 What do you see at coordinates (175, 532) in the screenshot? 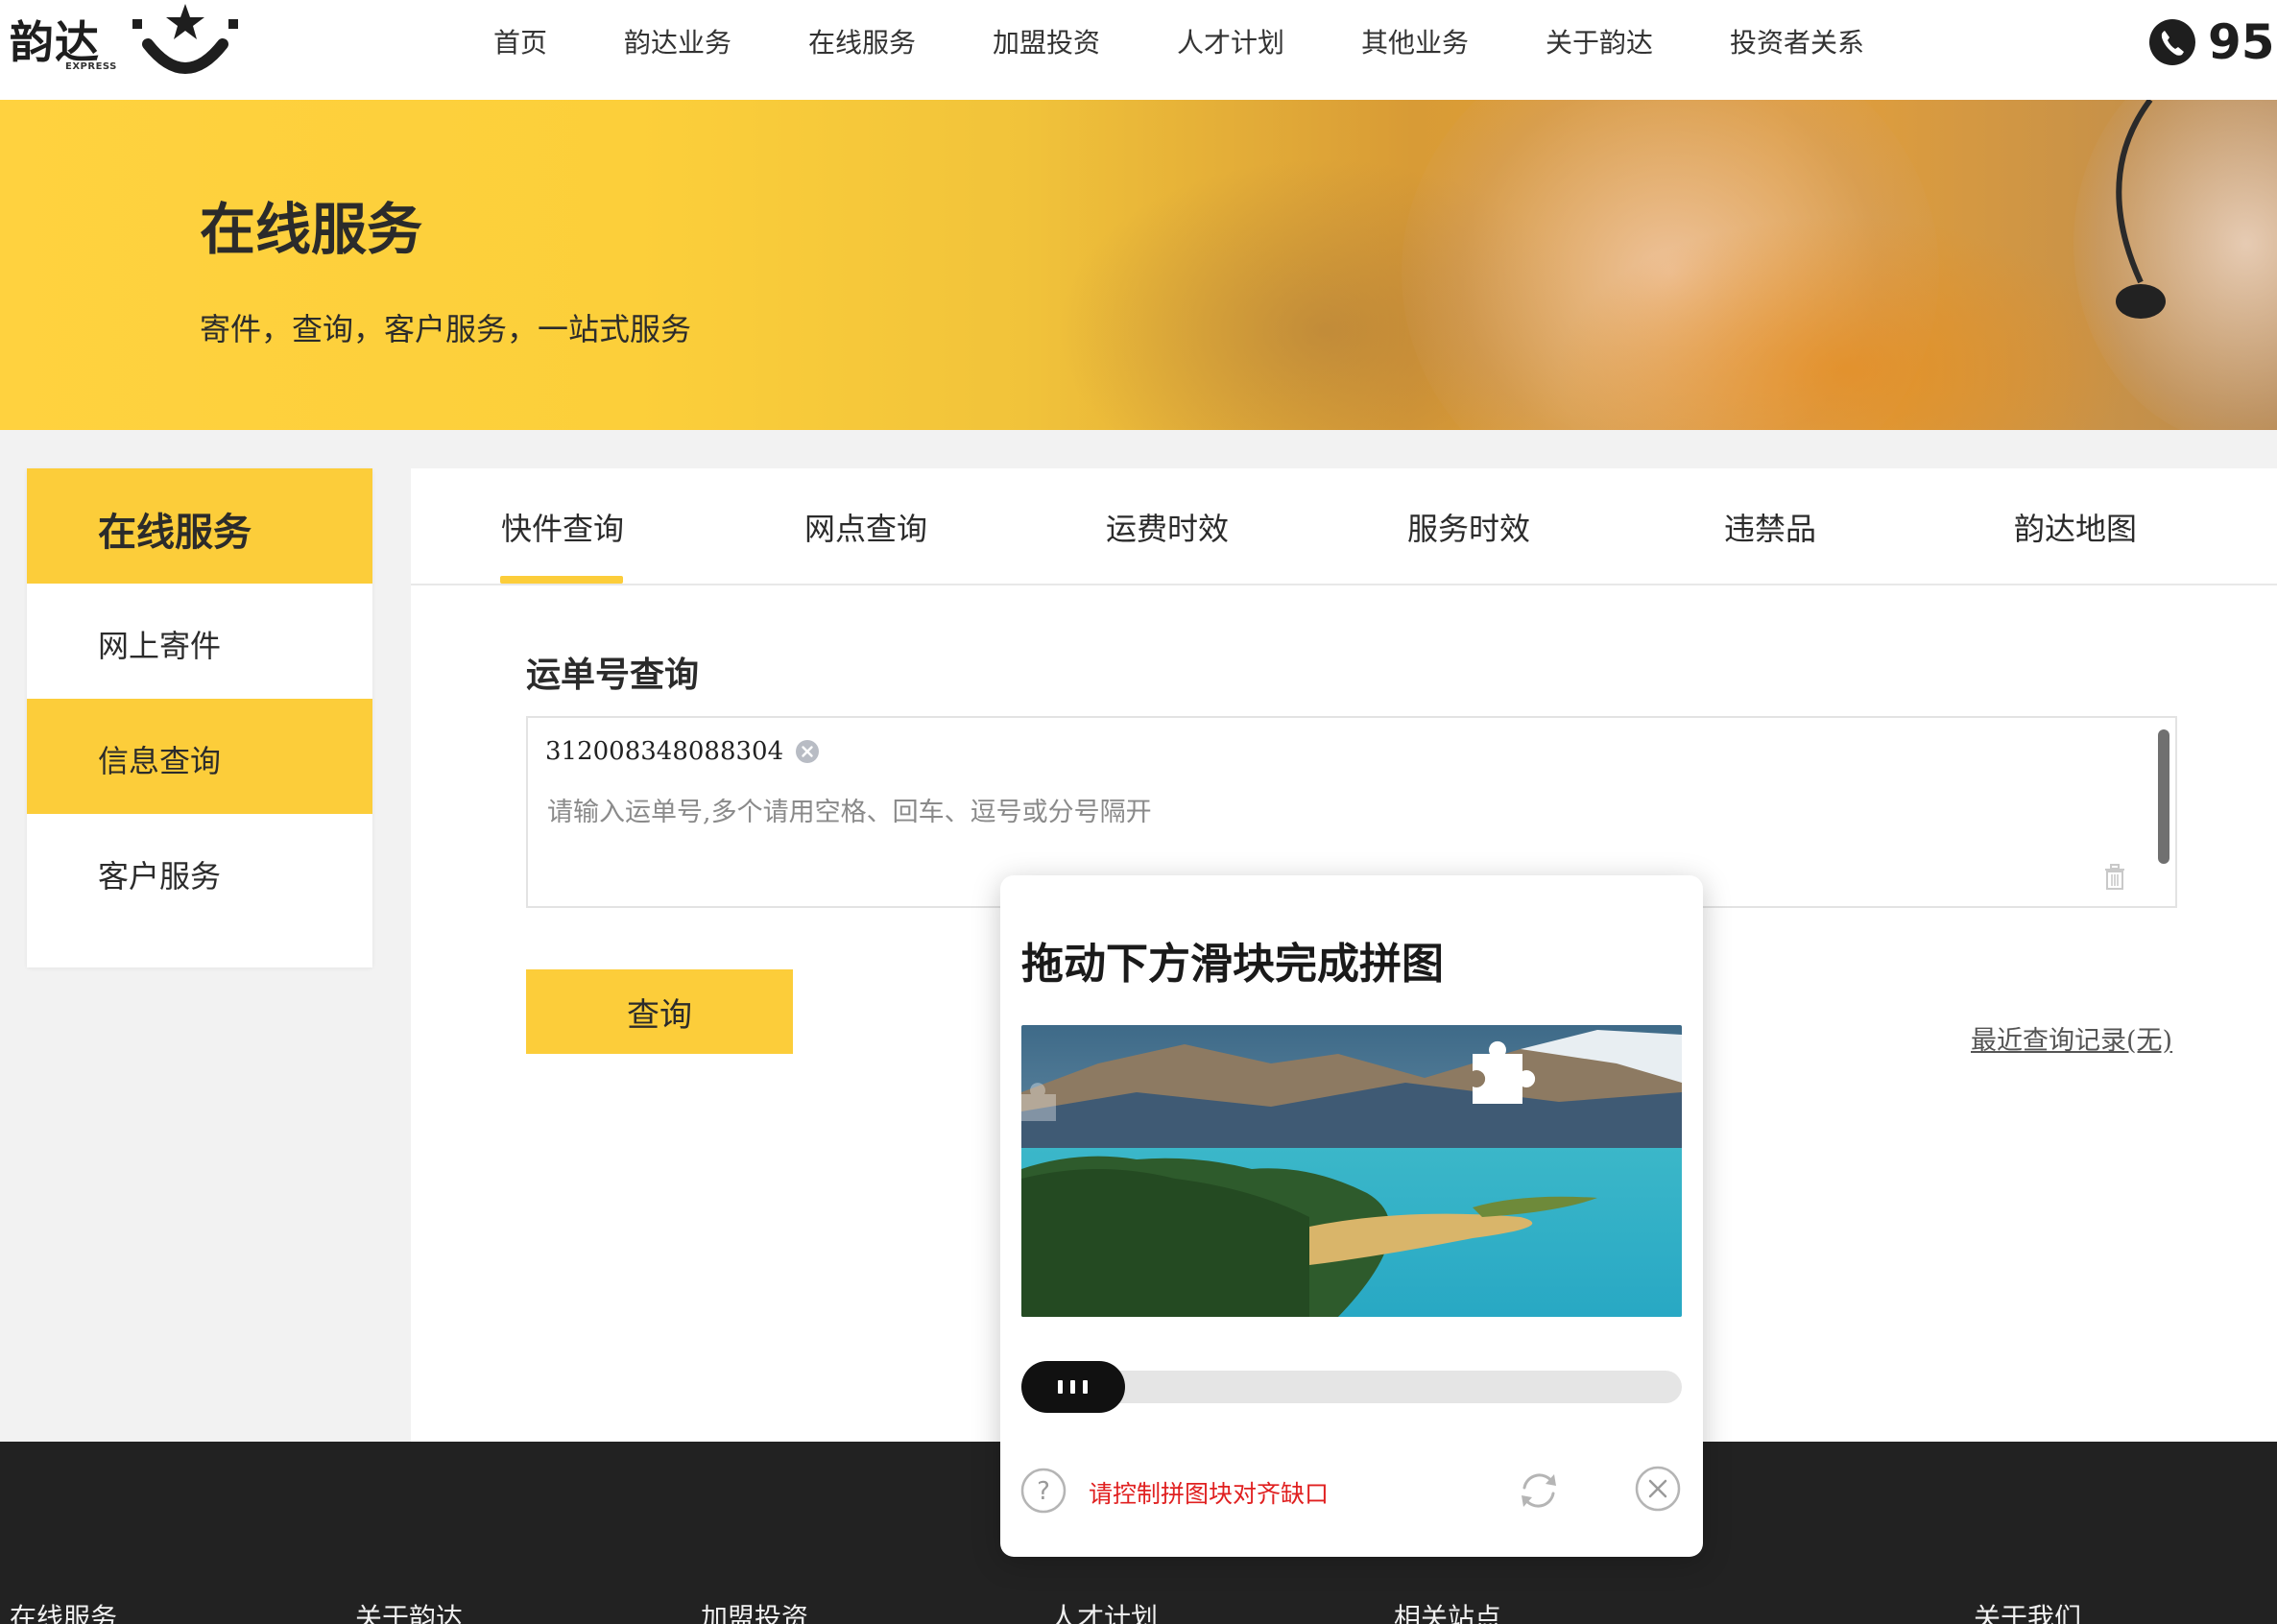
I see `sidebar-title-text: 在线服务` at bounding box center [175, 532].